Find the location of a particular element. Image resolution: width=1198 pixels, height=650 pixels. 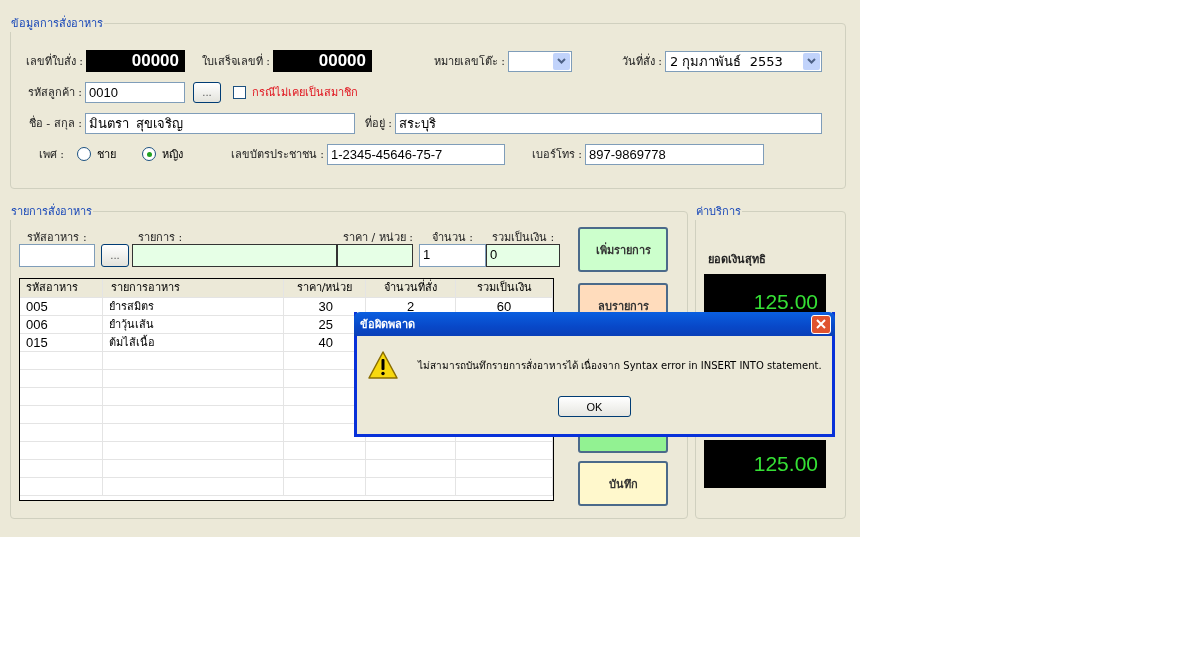

field-label: เบอร์โทร : is located at coordinates (556, 155).